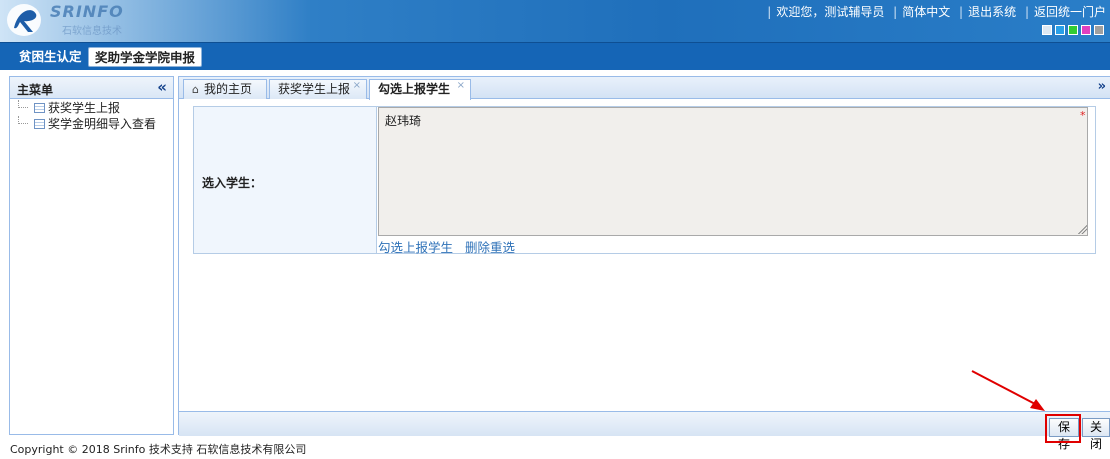 This screenshot has width=1110, height=459. Describe the element at coordinates (35, 90) in the screenshot. I see `sidebar-title: 主菜单` at that location.